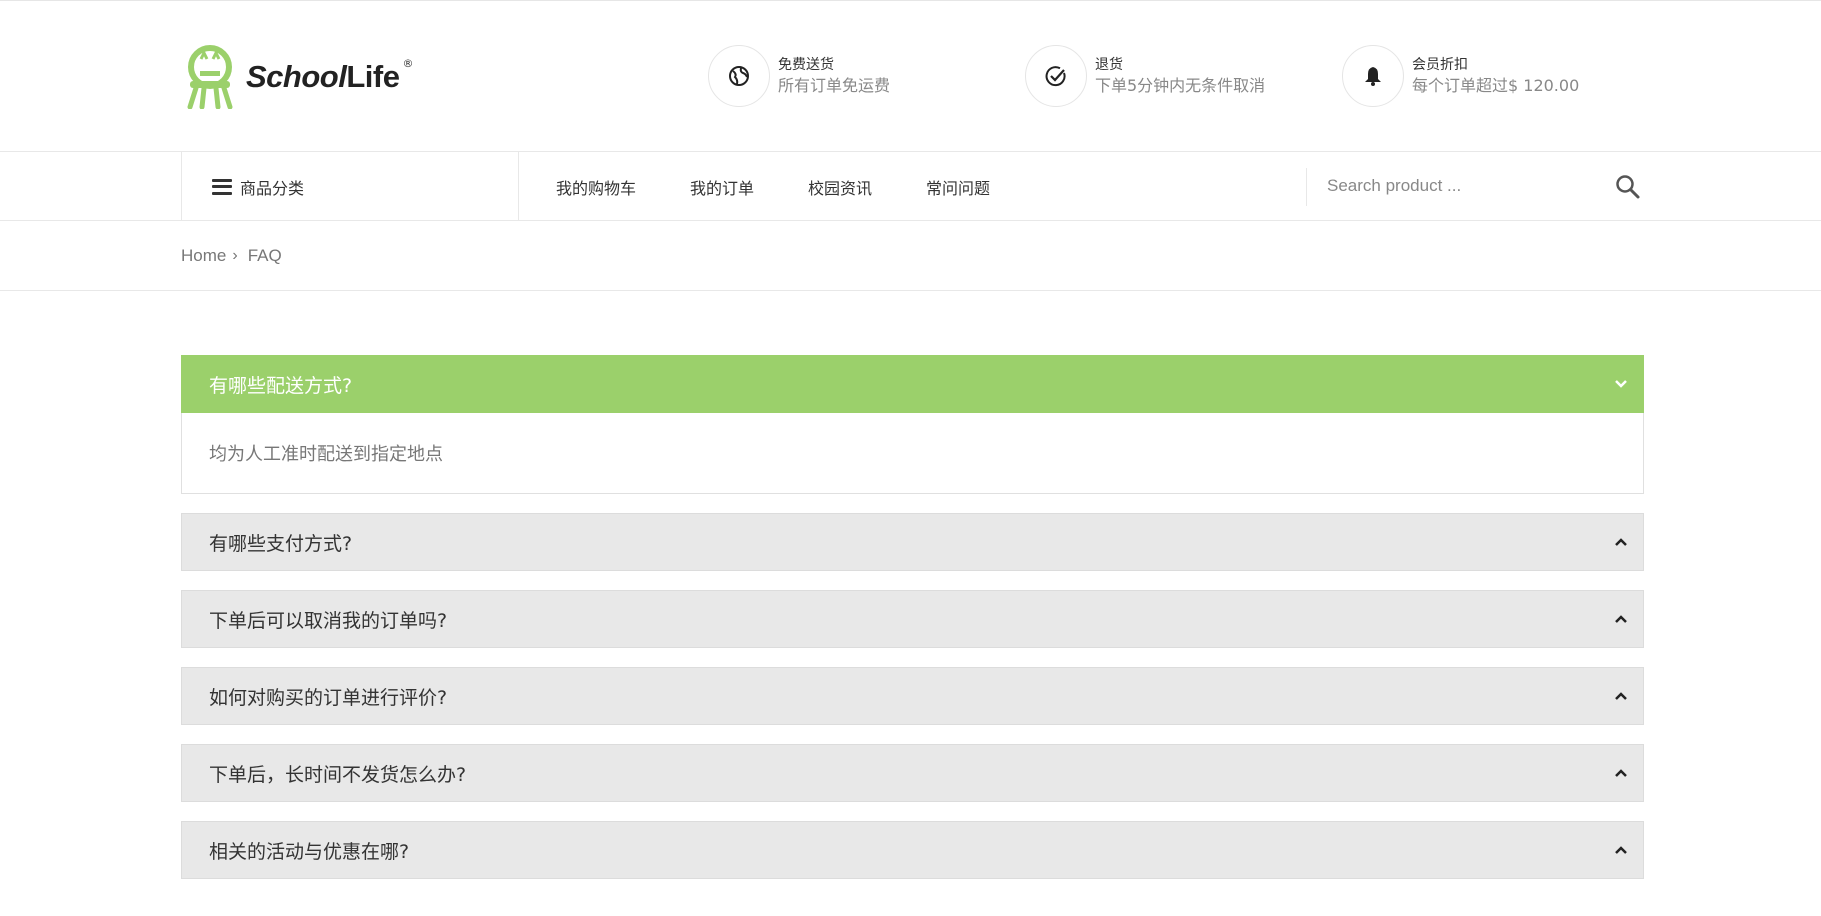 Image resolution: width=1821 pixels, height=916 pixels. What do you see at coordinates (323, 76) in the screenshot?
I see `logo-text: SchoolLife` at bounding box center [323, 76].